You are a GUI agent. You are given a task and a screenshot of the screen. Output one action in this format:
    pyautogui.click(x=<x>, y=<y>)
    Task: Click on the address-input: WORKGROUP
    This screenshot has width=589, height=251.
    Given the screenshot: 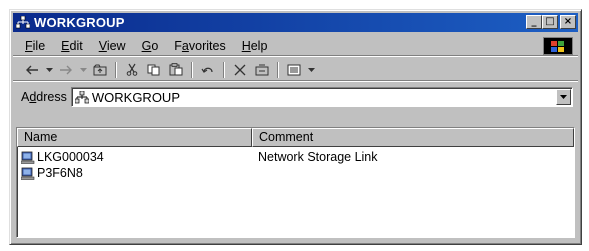 What is the action you would take?
    pyautogui.click(x=321, y=97)
    